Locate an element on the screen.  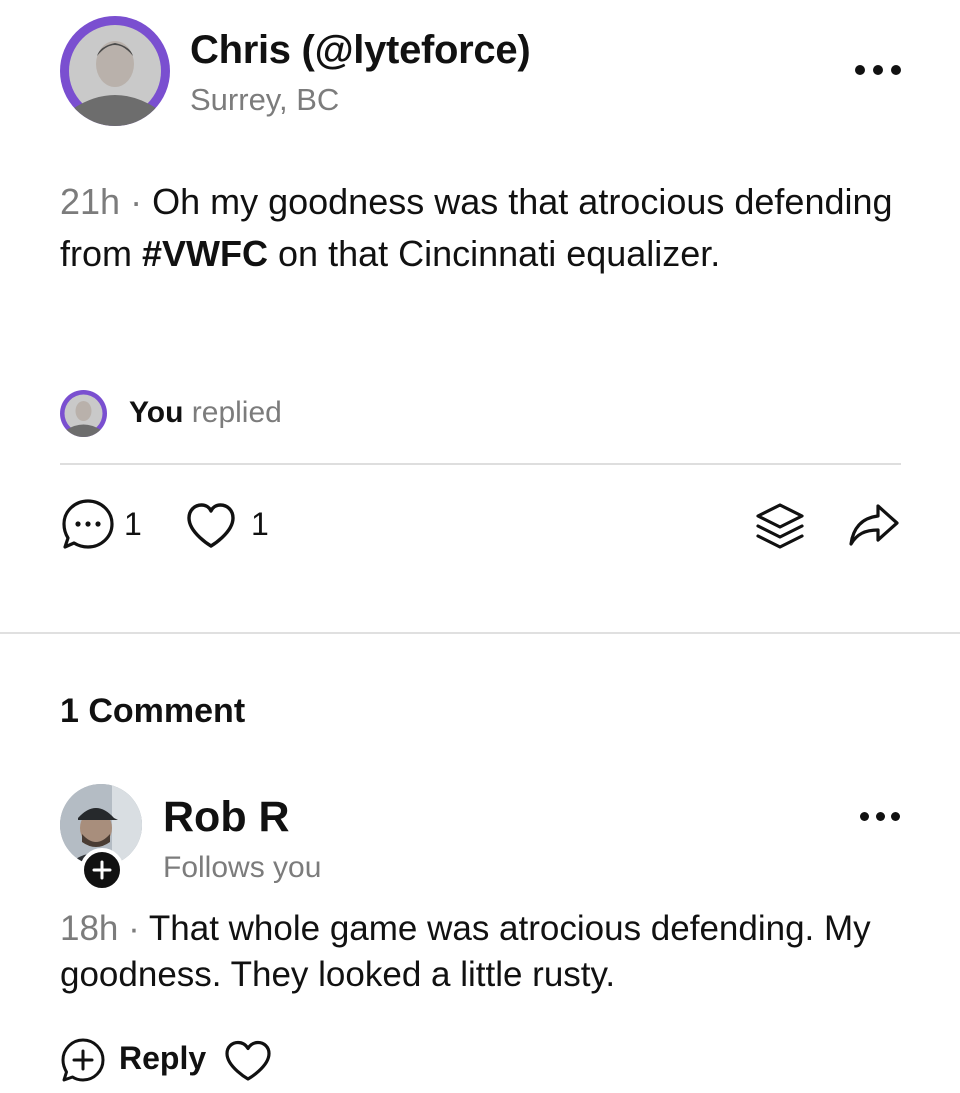
reply-status-text: replied is located at coordinates (232, 412).